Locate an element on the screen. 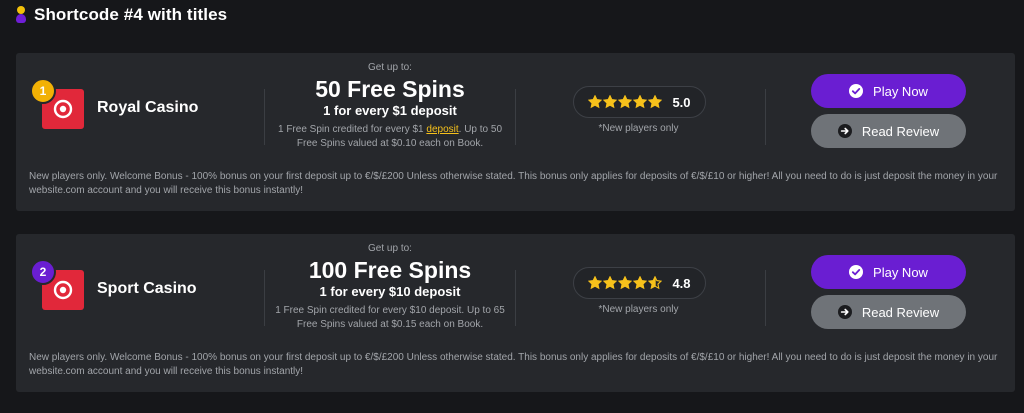 This screenshot has width=1024, height=413. casino-logo-wrap: 1 is located at coordinates (57, 103).